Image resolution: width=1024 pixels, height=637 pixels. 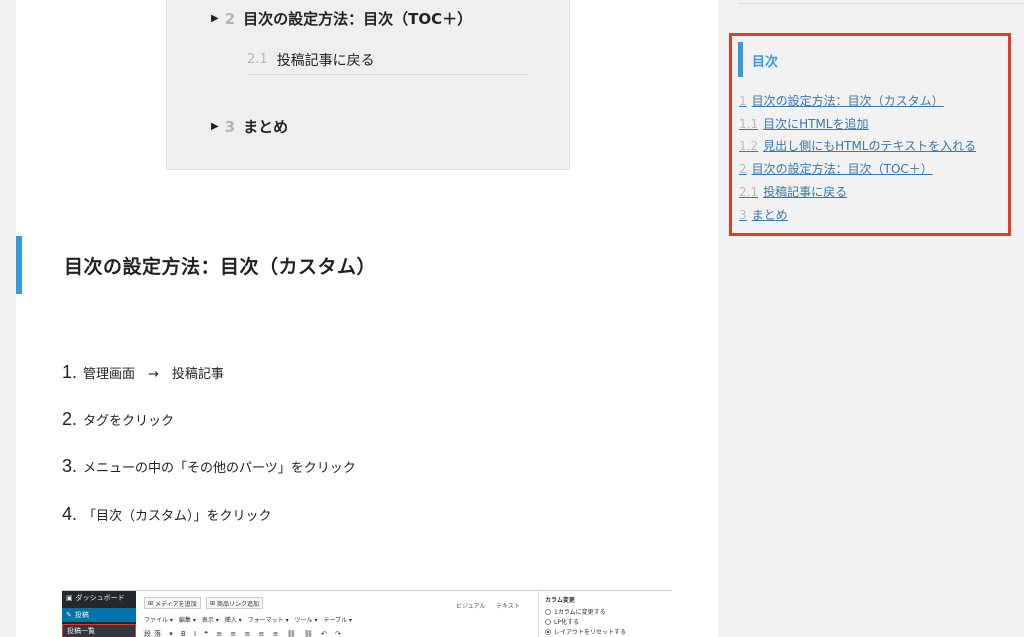 What do you see at coordinates (368, 85) in the screenshot?
I see `article-toc-box: ▶ 2 目次の設定方法：目次（TOC＋） 2.1 投稿記事に戻る ▶ 3 まとめ` at bounding box center [368, 85].